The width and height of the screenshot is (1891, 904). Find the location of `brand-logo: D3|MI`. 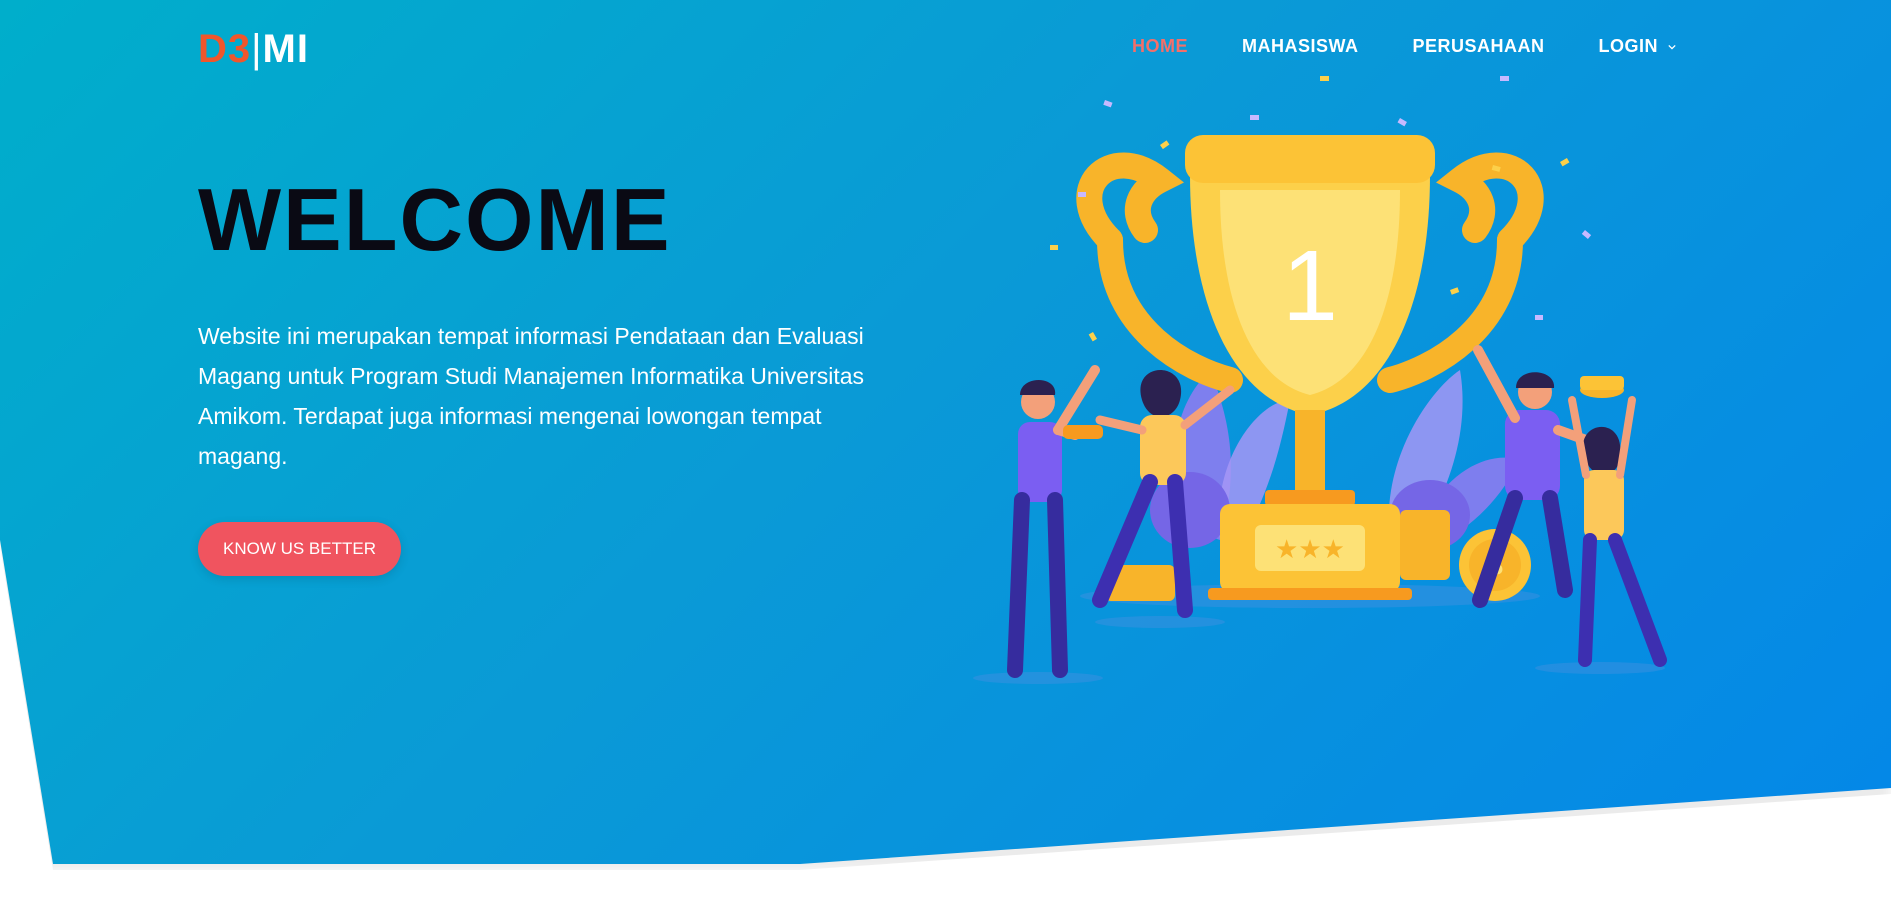

brand-logo: D3|MI is located at coordinates (253, 49).